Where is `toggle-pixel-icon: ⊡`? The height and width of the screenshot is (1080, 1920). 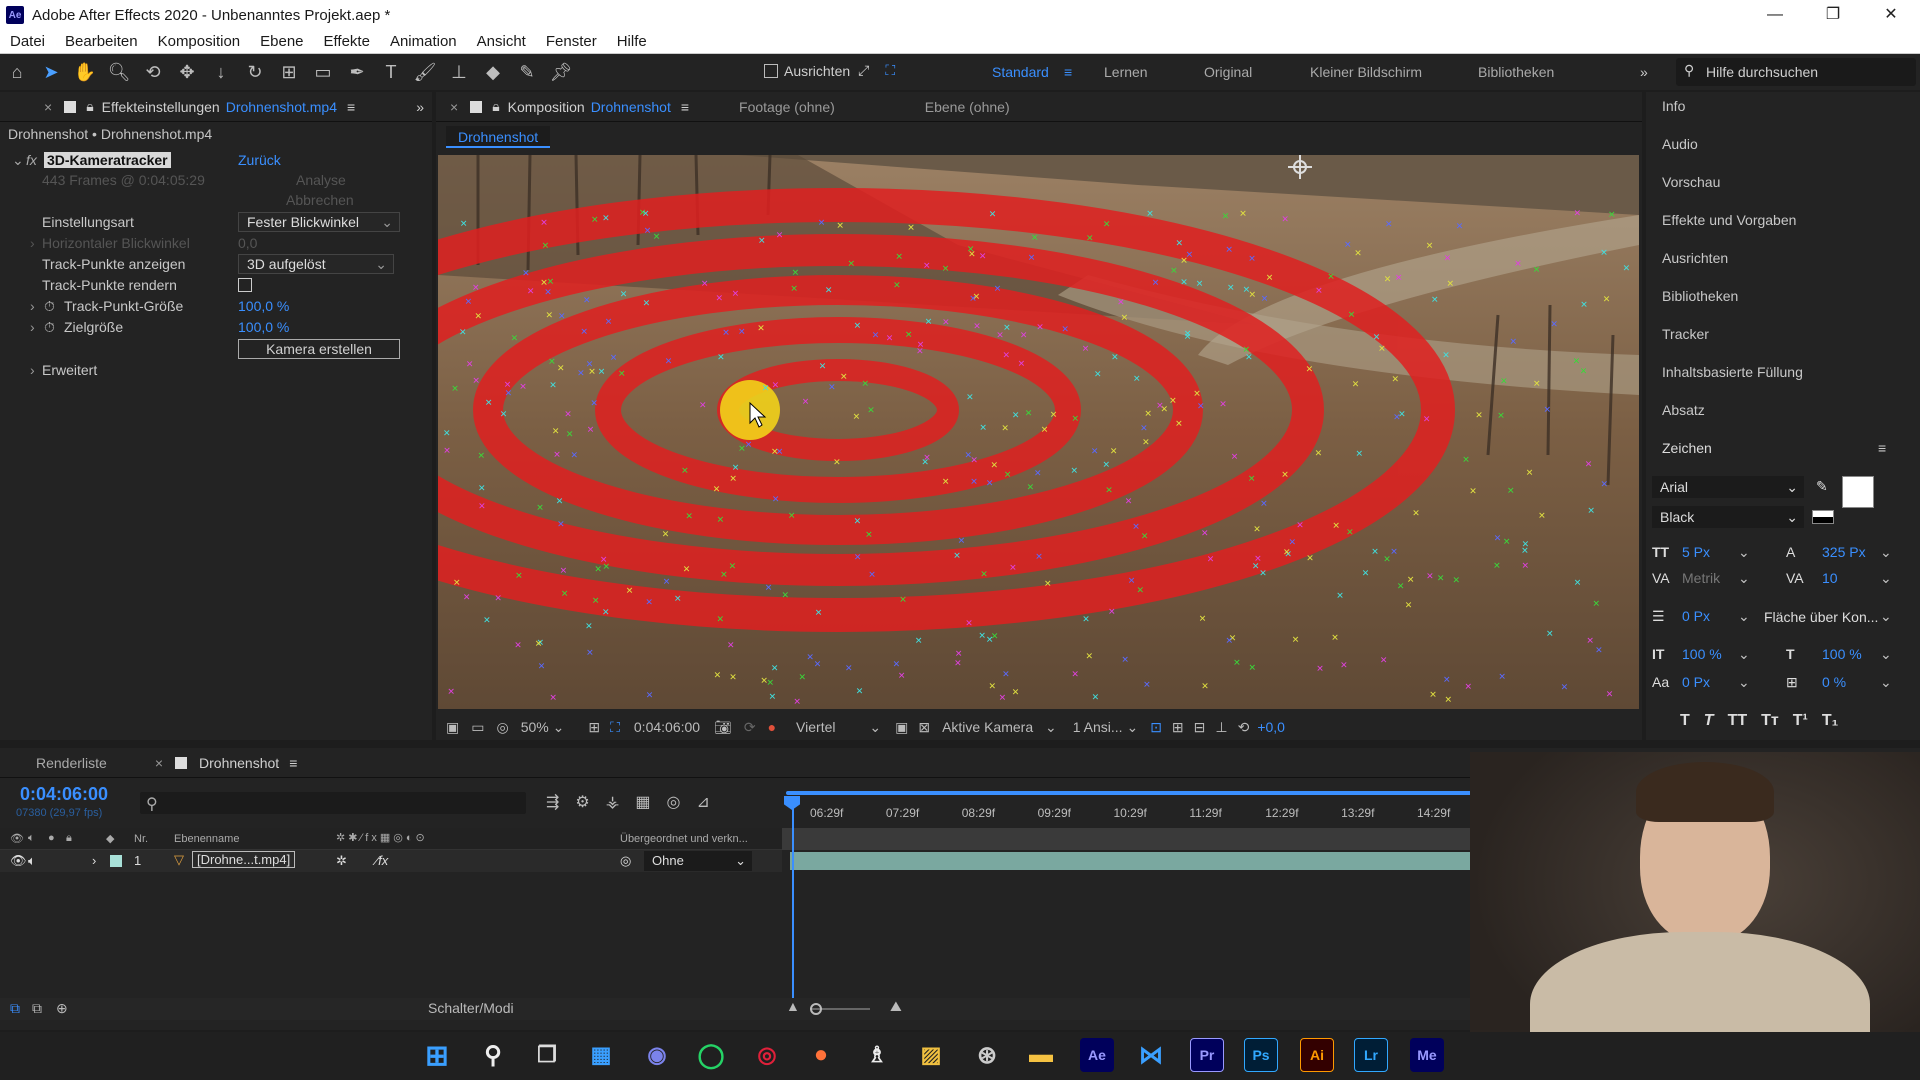
toggle-pixel-icon: ⊡ is located at coordinates (1156, 727).